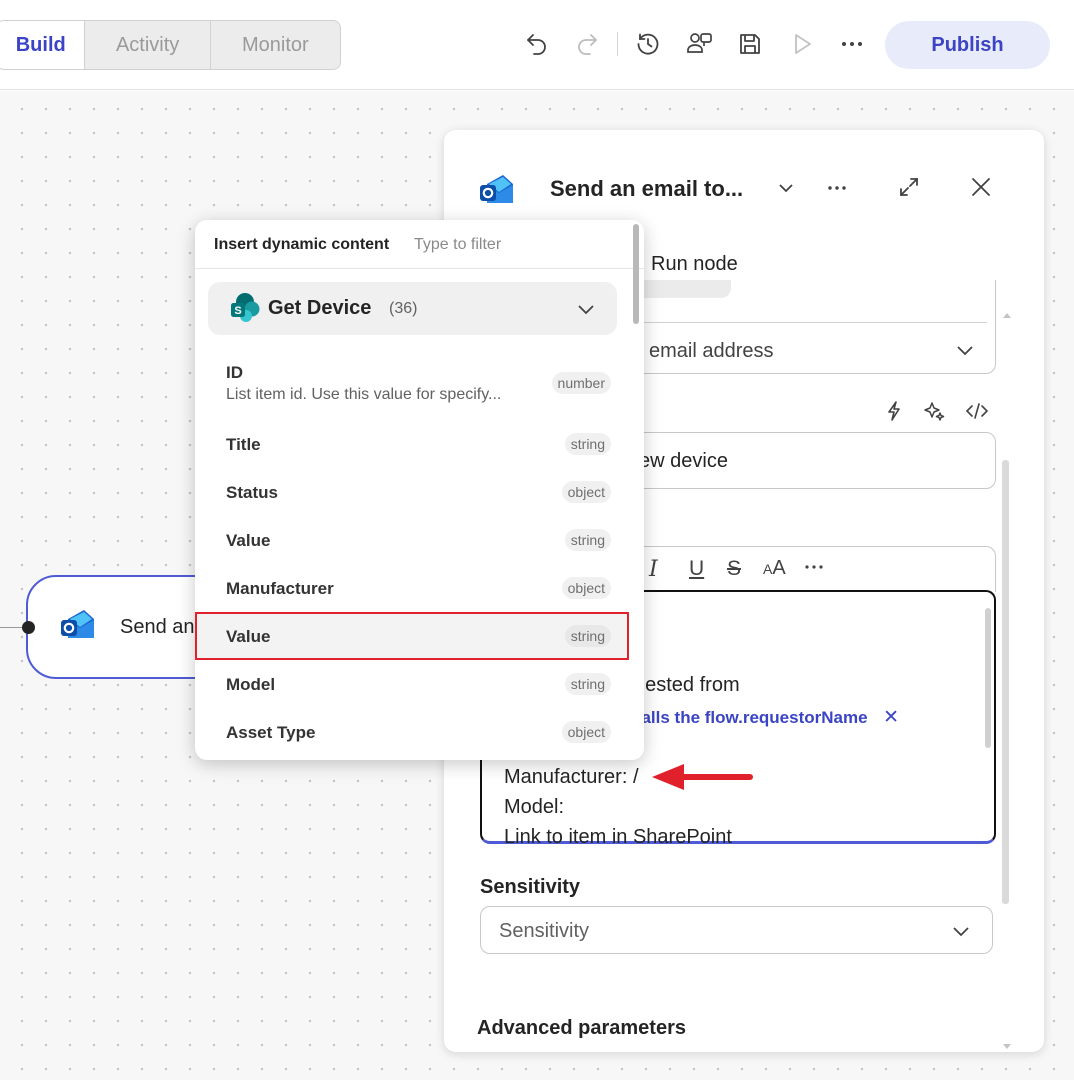 This screenshot has height=1080, width=1074. What do you see at coordinates (251, 684) in the screenshot?
I see `item-name: Model` at bounding box center [251, 684].